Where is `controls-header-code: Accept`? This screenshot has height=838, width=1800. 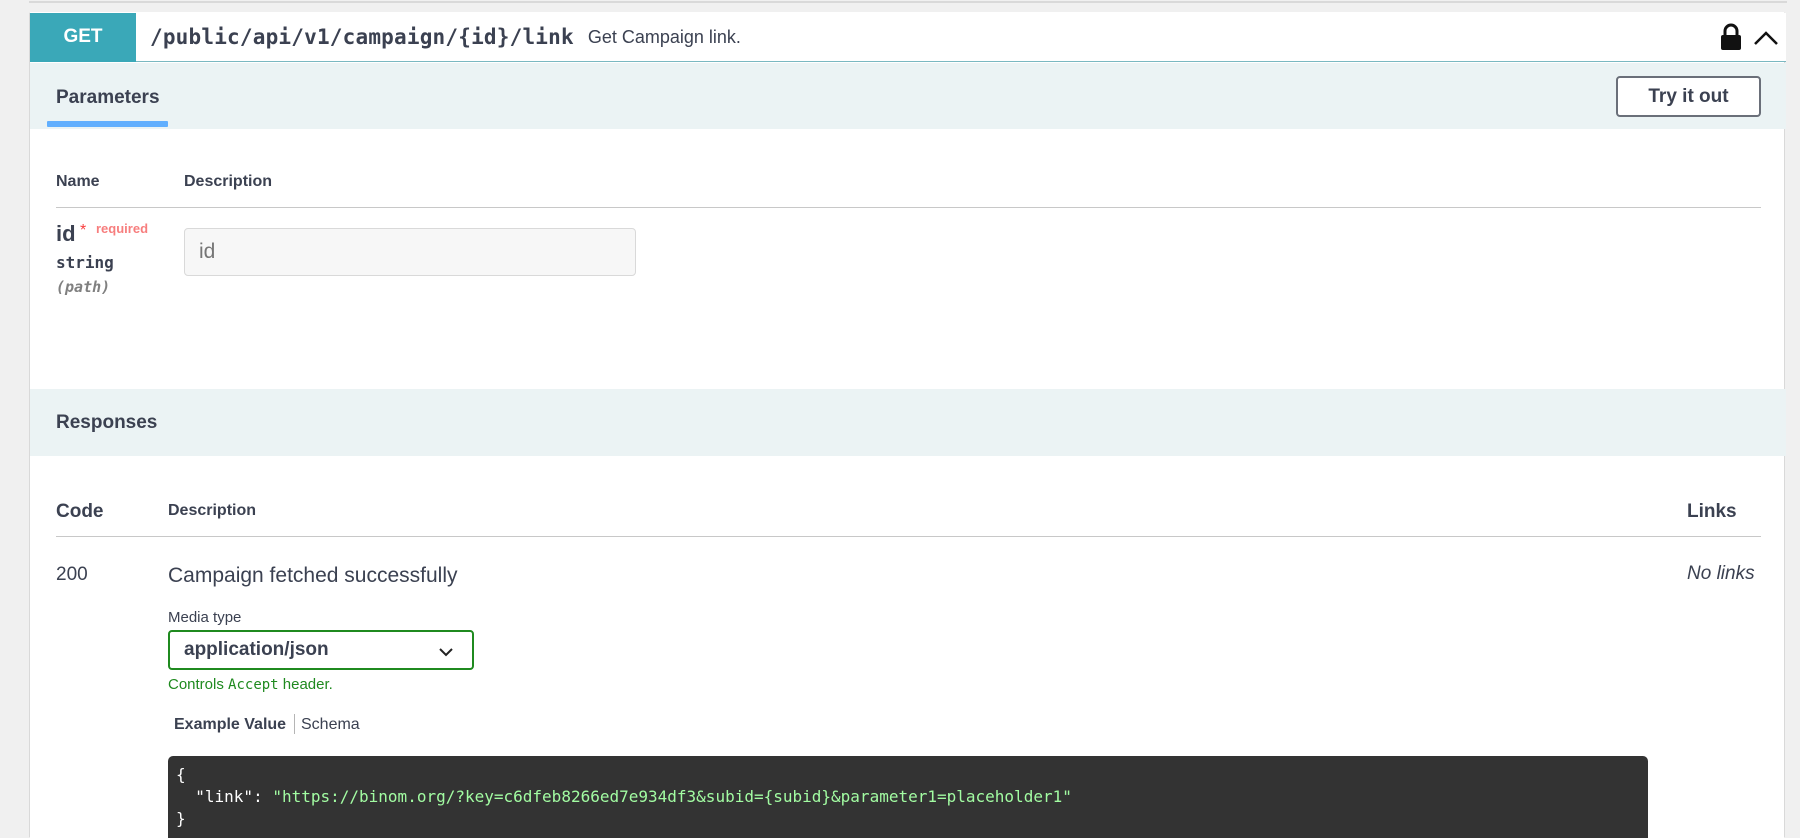
controls-header-code: Accept is located at coordinates (253, 685).